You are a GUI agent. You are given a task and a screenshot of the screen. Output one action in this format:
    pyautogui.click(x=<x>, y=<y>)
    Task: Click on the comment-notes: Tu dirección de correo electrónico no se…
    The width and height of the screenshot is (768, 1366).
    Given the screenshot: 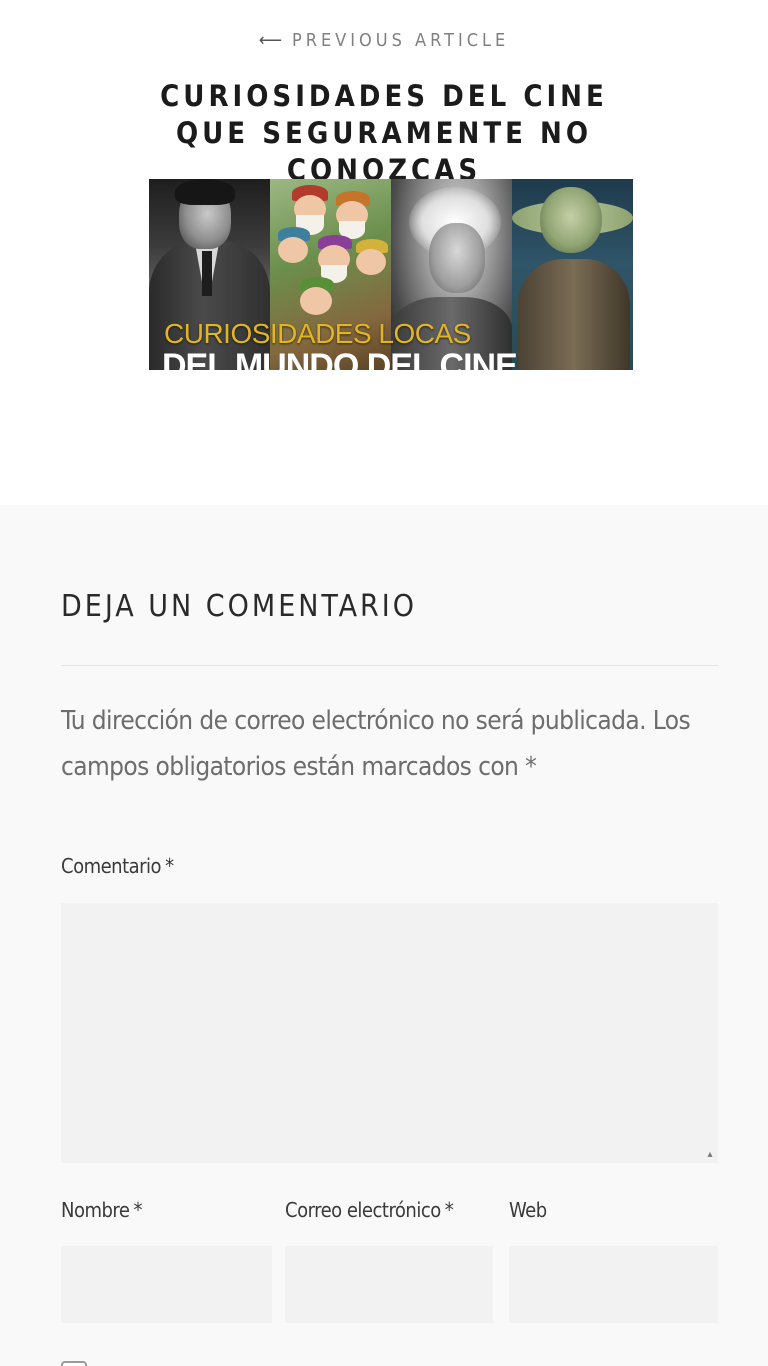 What is the action you would take?
    pyautogui.click(x=376, y=744)
    